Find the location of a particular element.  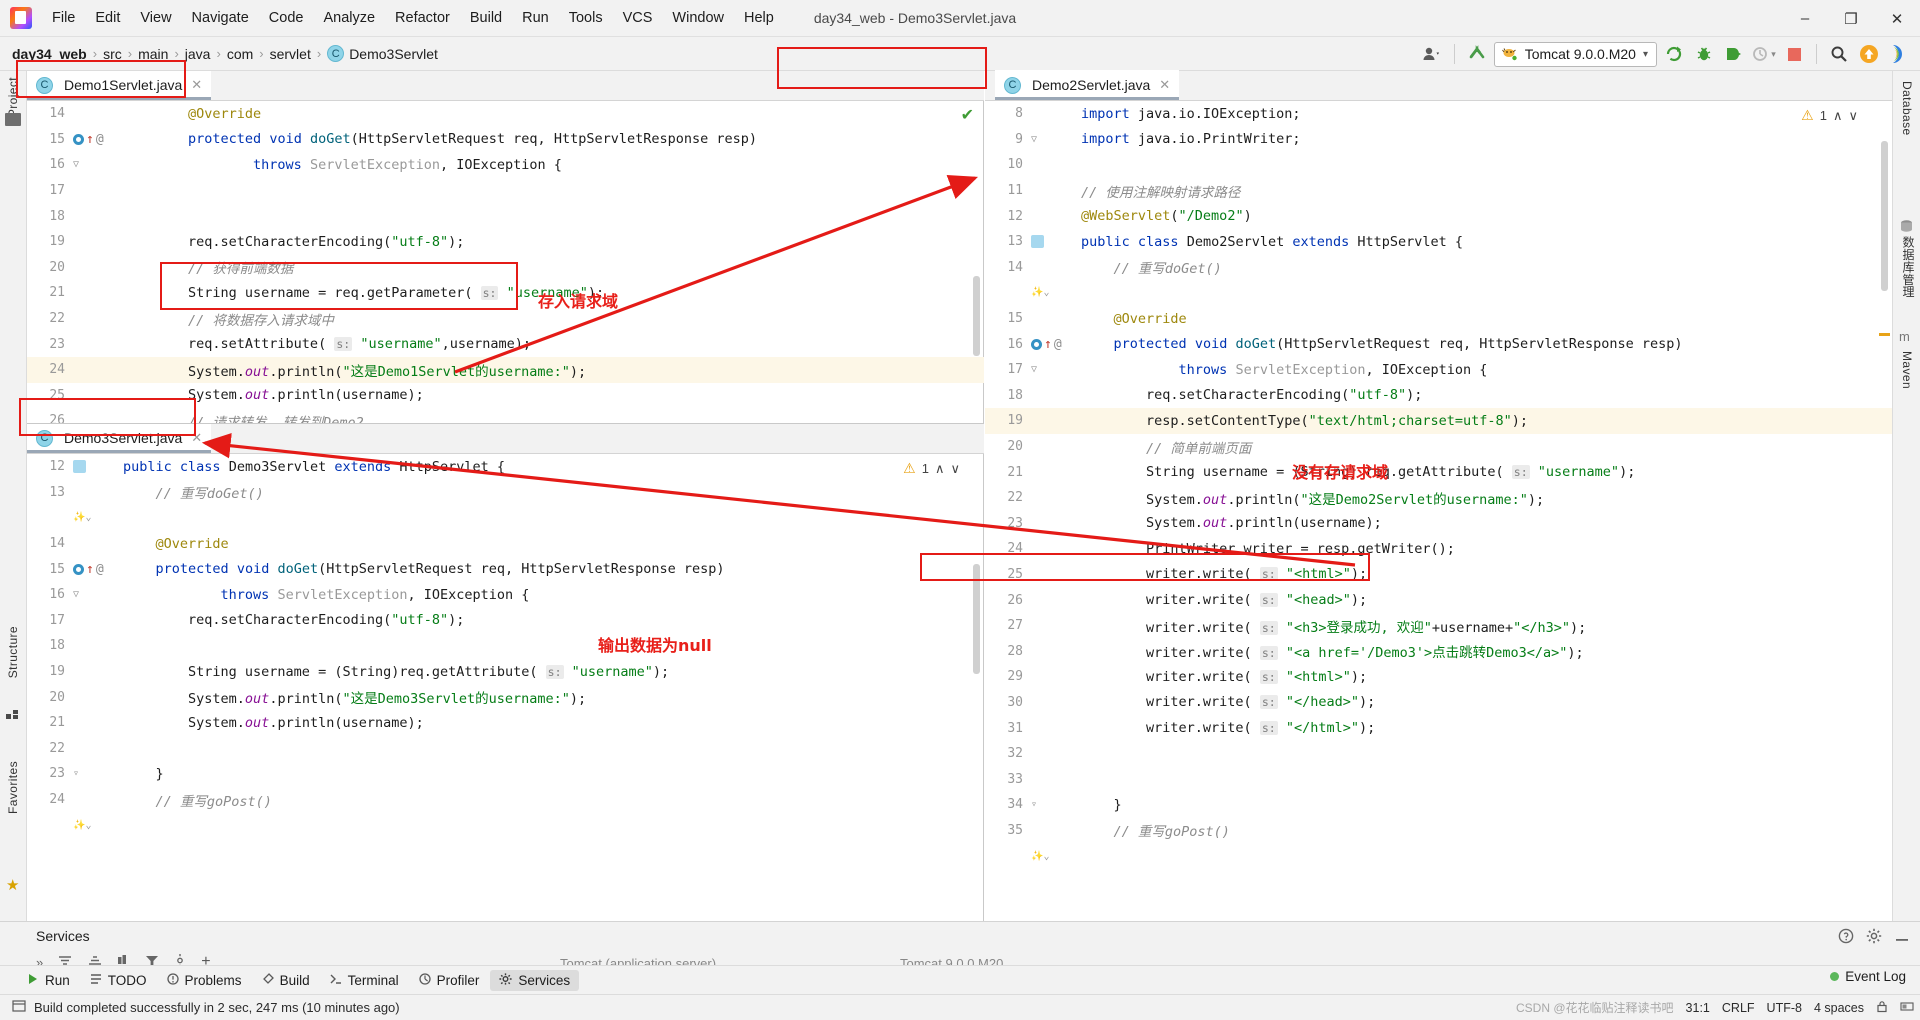

memory-indicator is located at coordinates (1907, 1008).